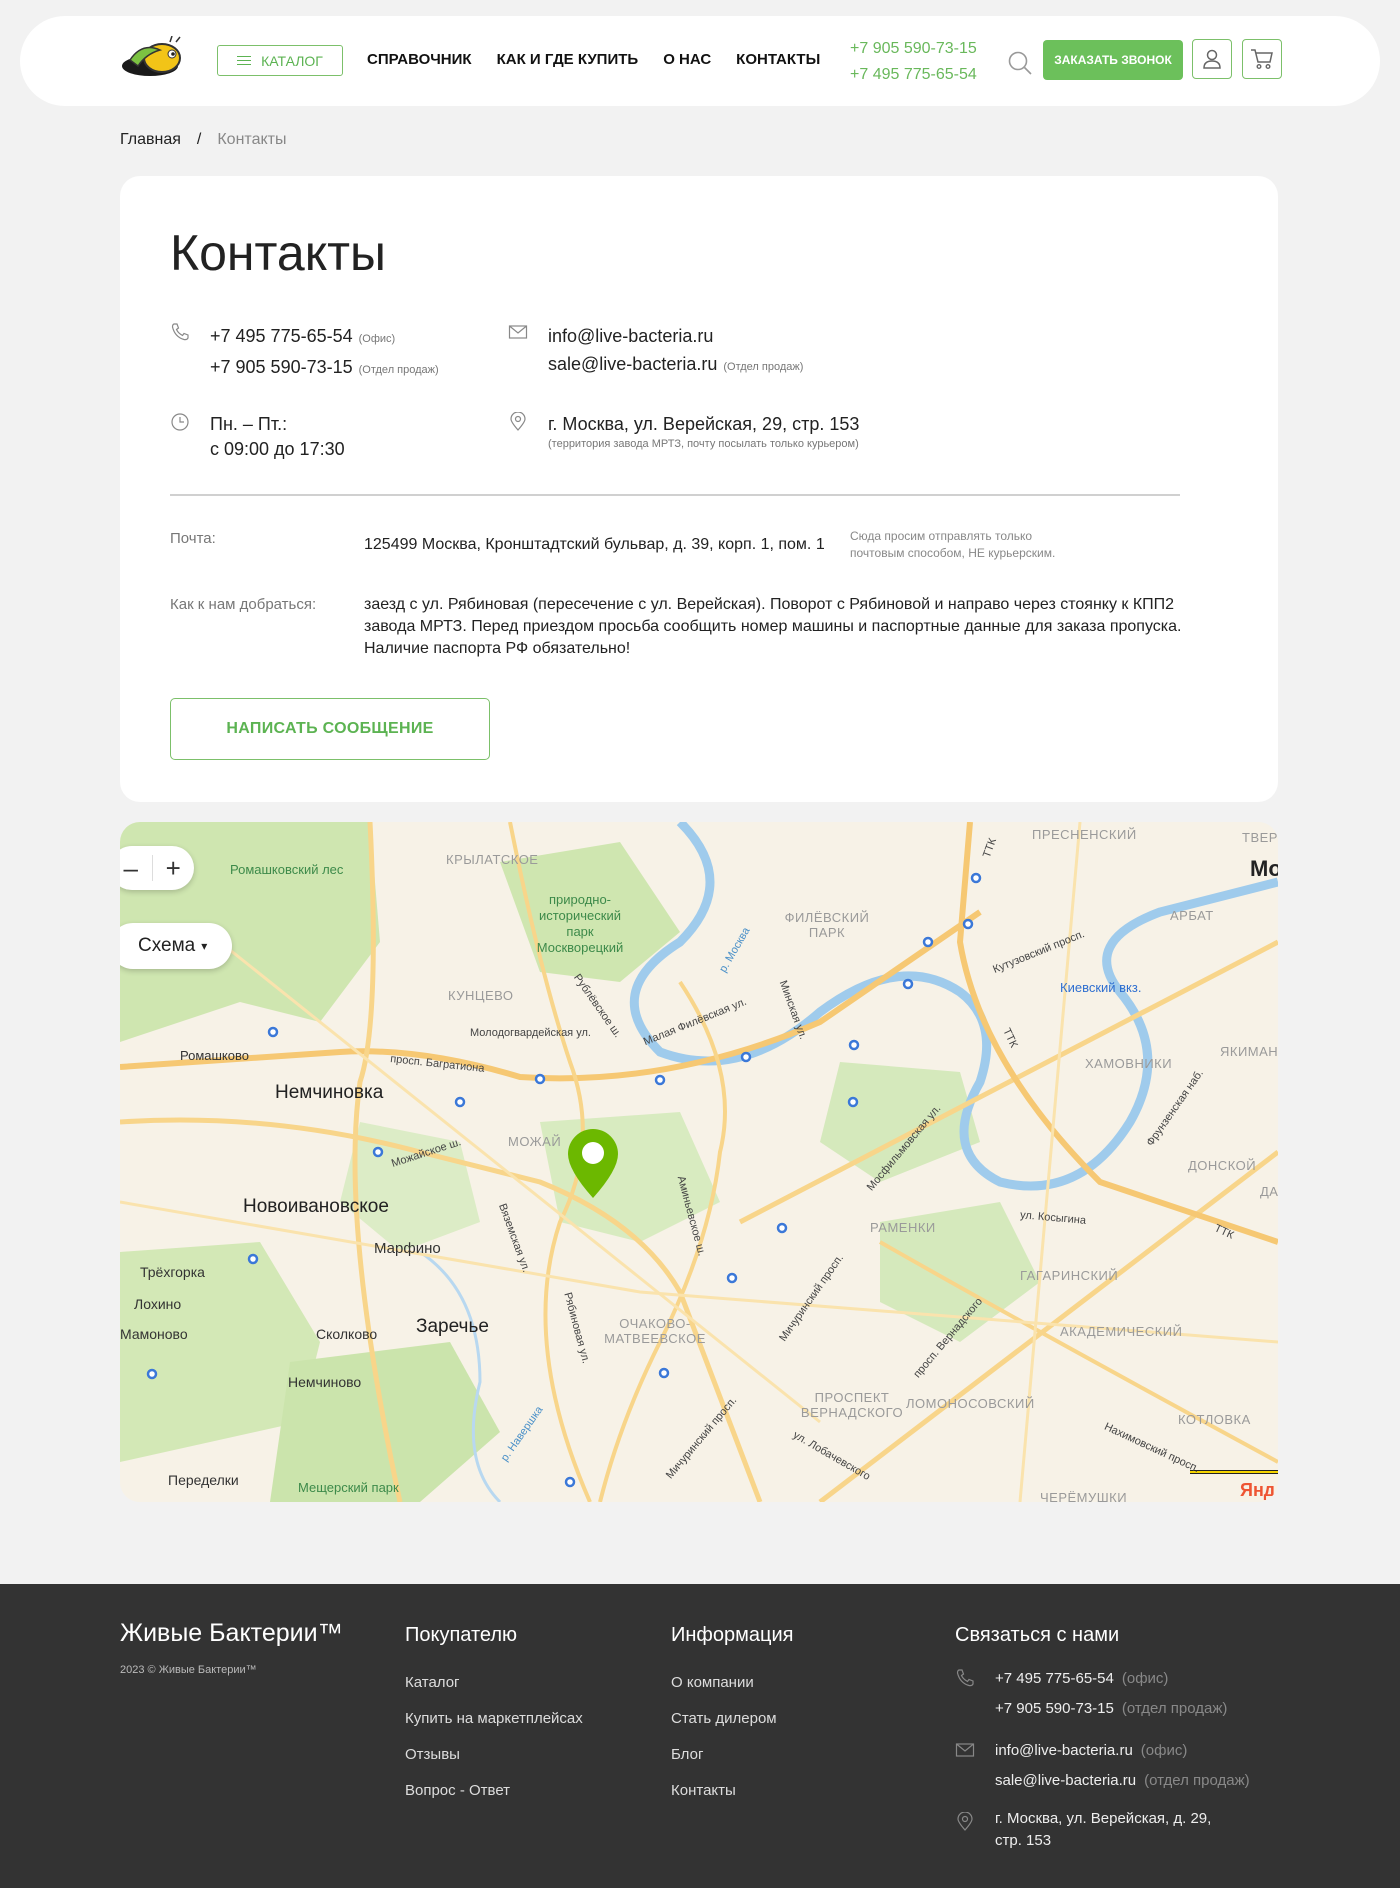 This screenshot has width=1400, height=1888. Describe the element at coordinates (518, 332) in the screenshot. I see `mail-icon` at that location.